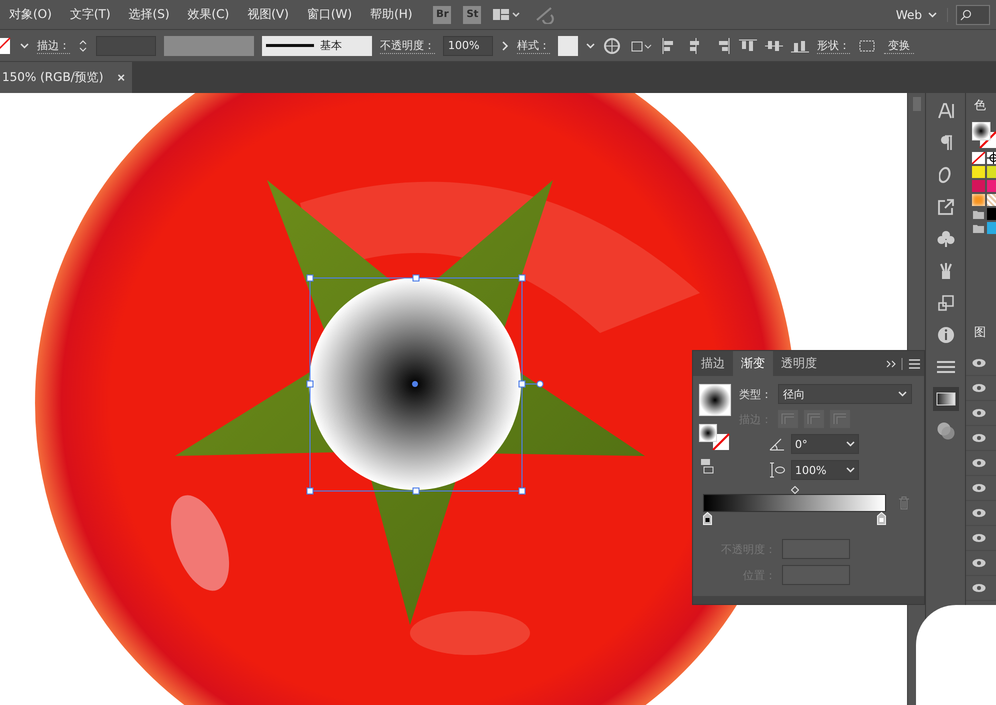 The image size is (996, 705). I want to click on menu-item: 帮助(H), so click(391, 14).